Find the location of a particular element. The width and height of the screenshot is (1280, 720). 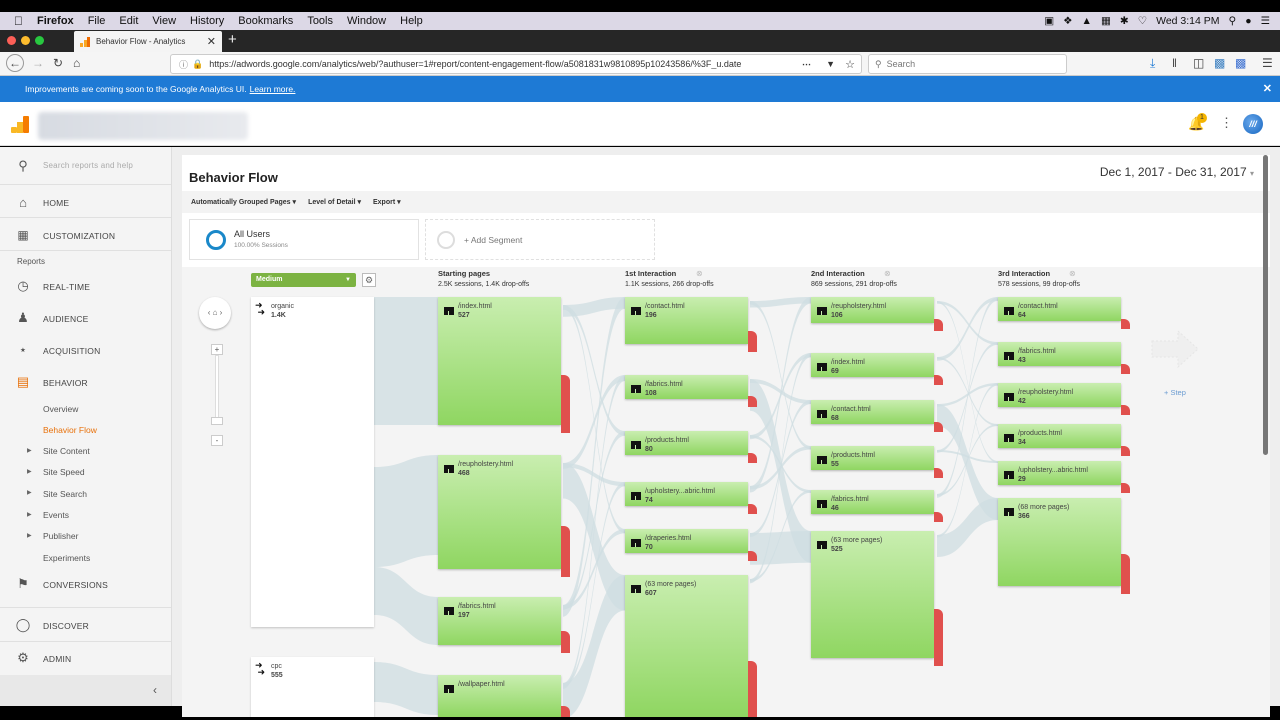

vertical-scrollbar is located at coordinates (1265, 305).